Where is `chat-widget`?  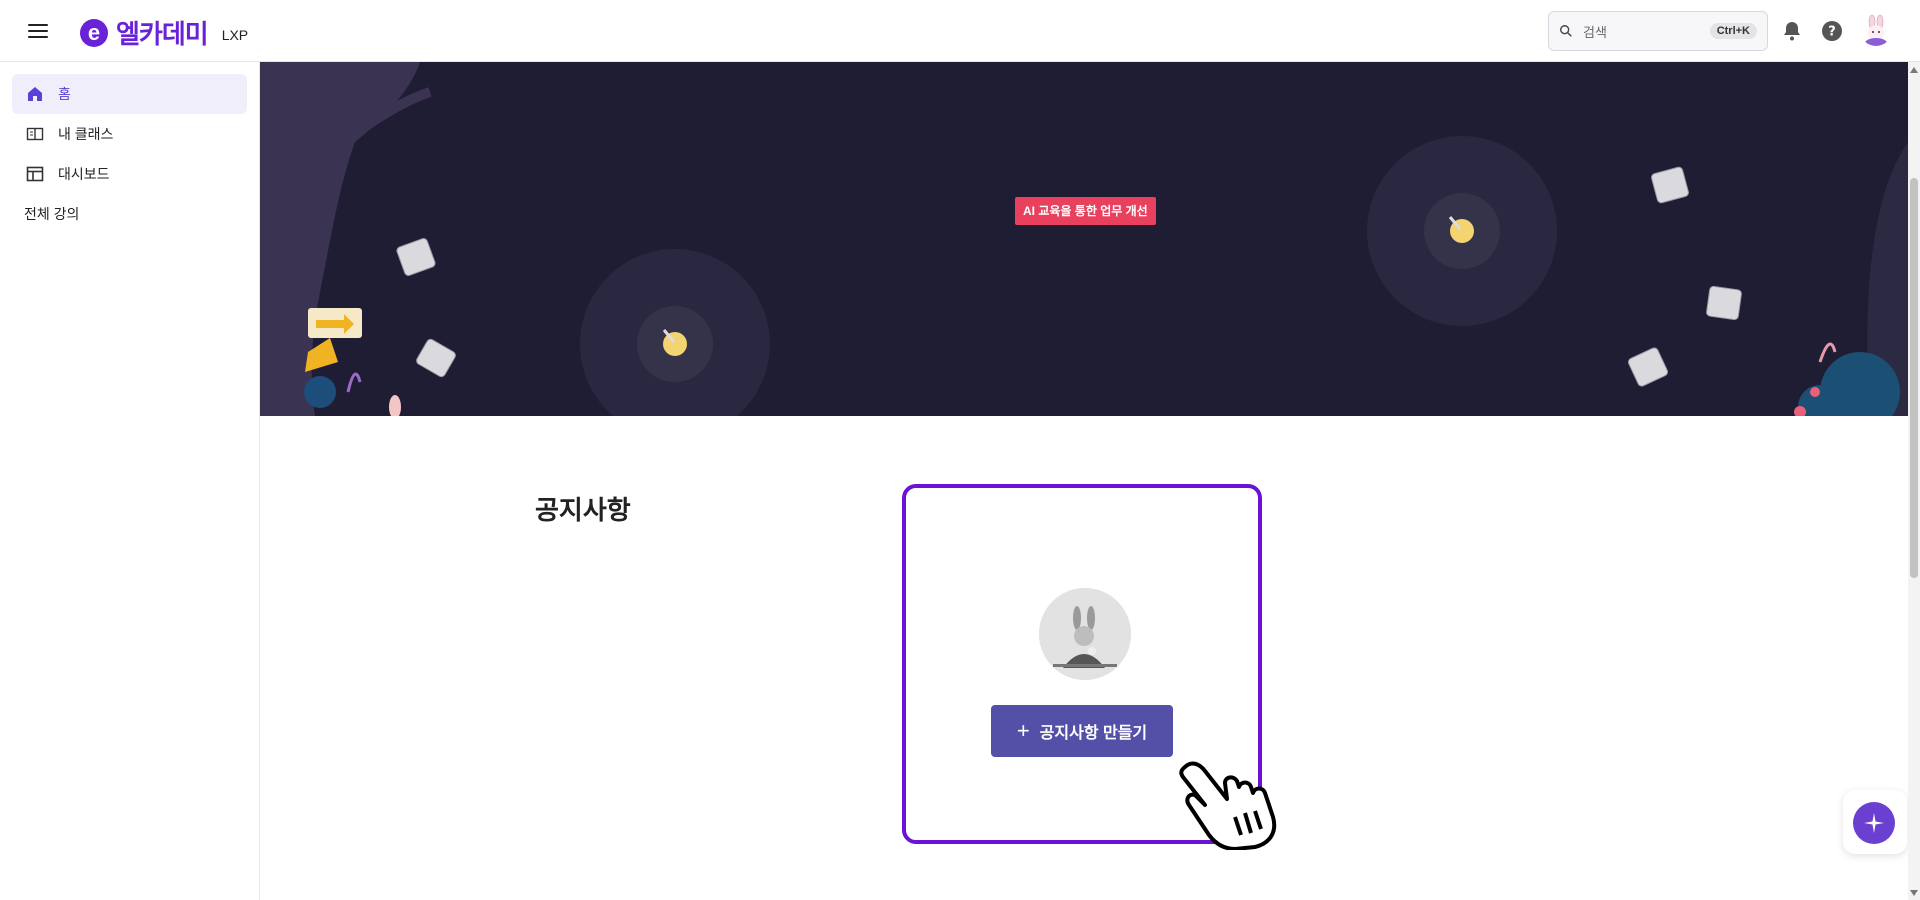 chat-widget is located at coordinates (1875, 822).